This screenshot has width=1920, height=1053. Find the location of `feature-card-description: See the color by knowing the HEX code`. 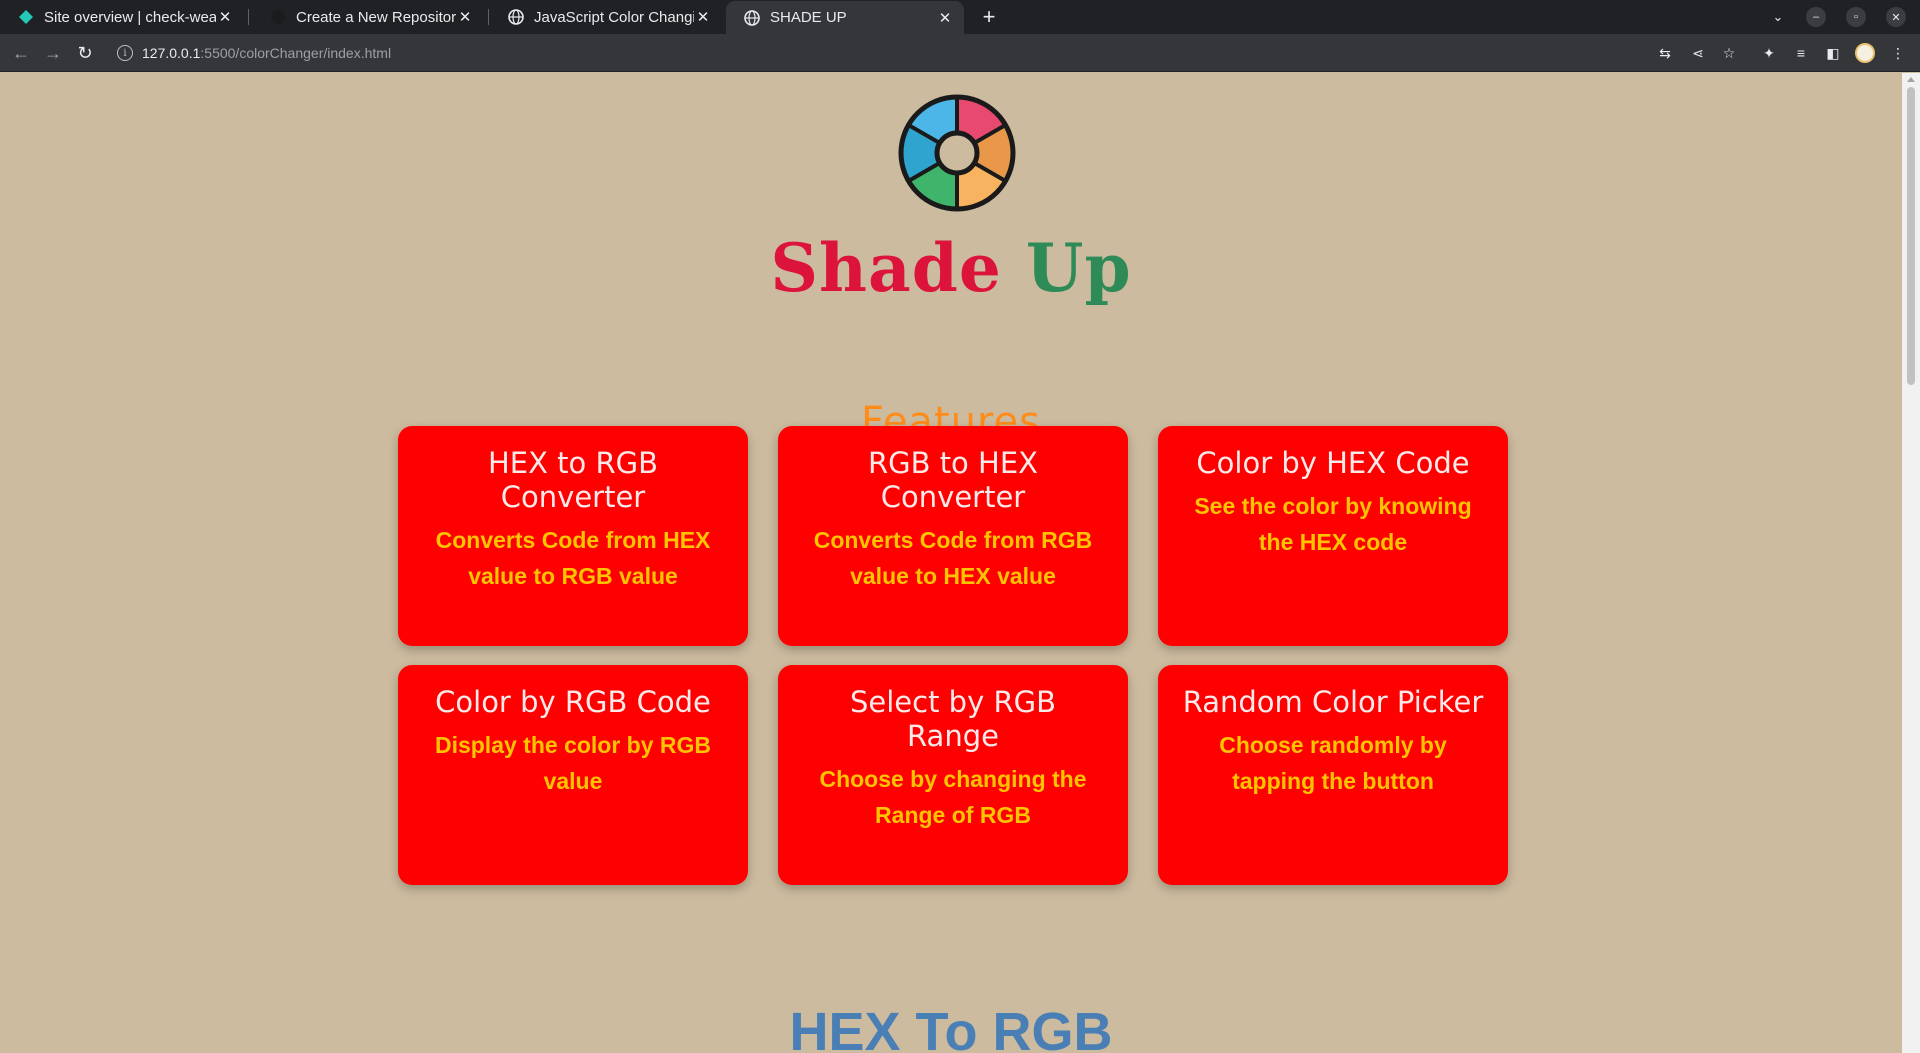

feature-card-description: See the color by knowing the HEX code is located at coordinates (1333, 524).